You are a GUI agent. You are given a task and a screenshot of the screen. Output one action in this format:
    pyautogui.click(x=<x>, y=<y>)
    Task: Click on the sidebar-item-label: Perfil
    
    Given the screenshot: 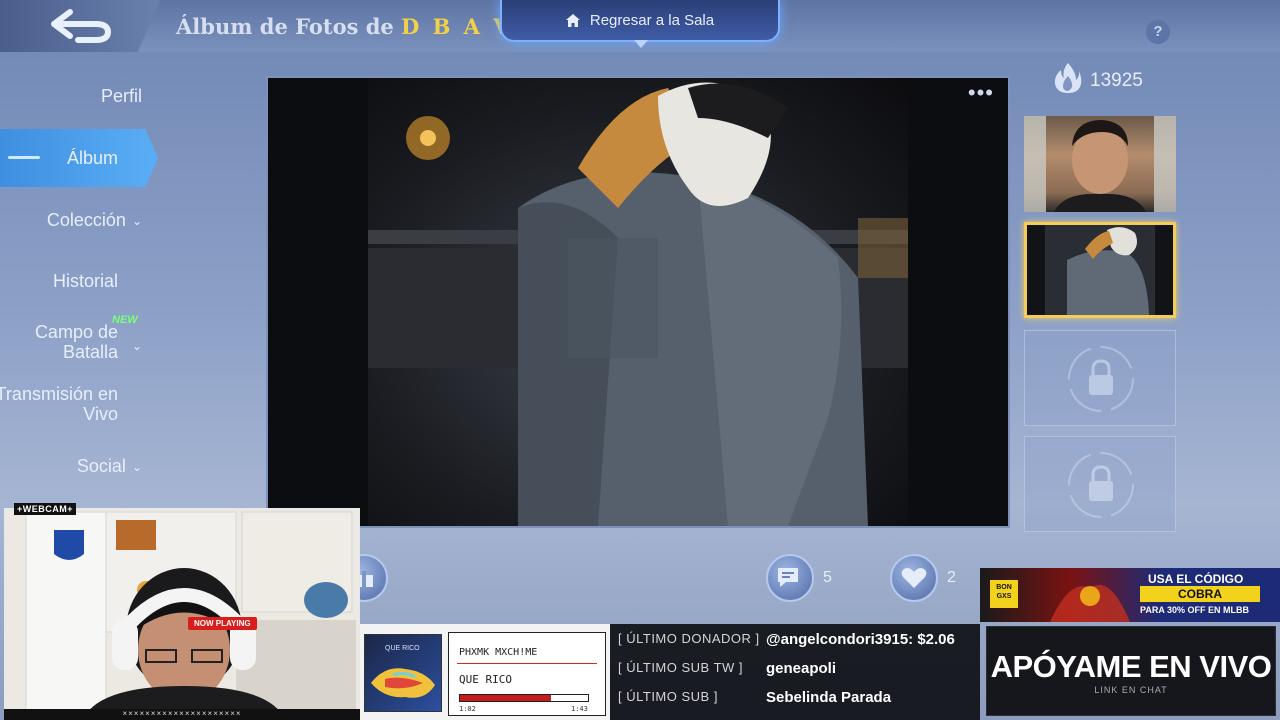 What is the action you would take?
    pyautogui.click(x=121, y=96)
    